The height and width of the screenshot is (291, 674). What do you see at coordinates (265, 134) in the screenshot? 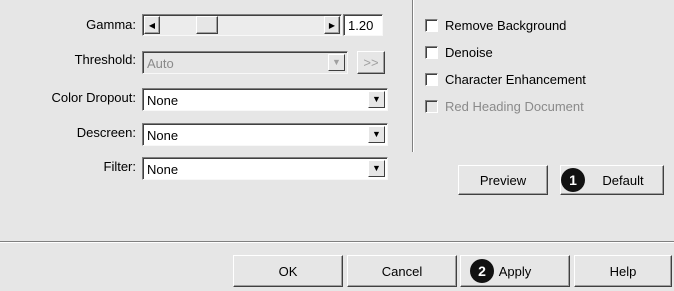
I see `descreen-select: None ▼` at bounding box center [265, 134].